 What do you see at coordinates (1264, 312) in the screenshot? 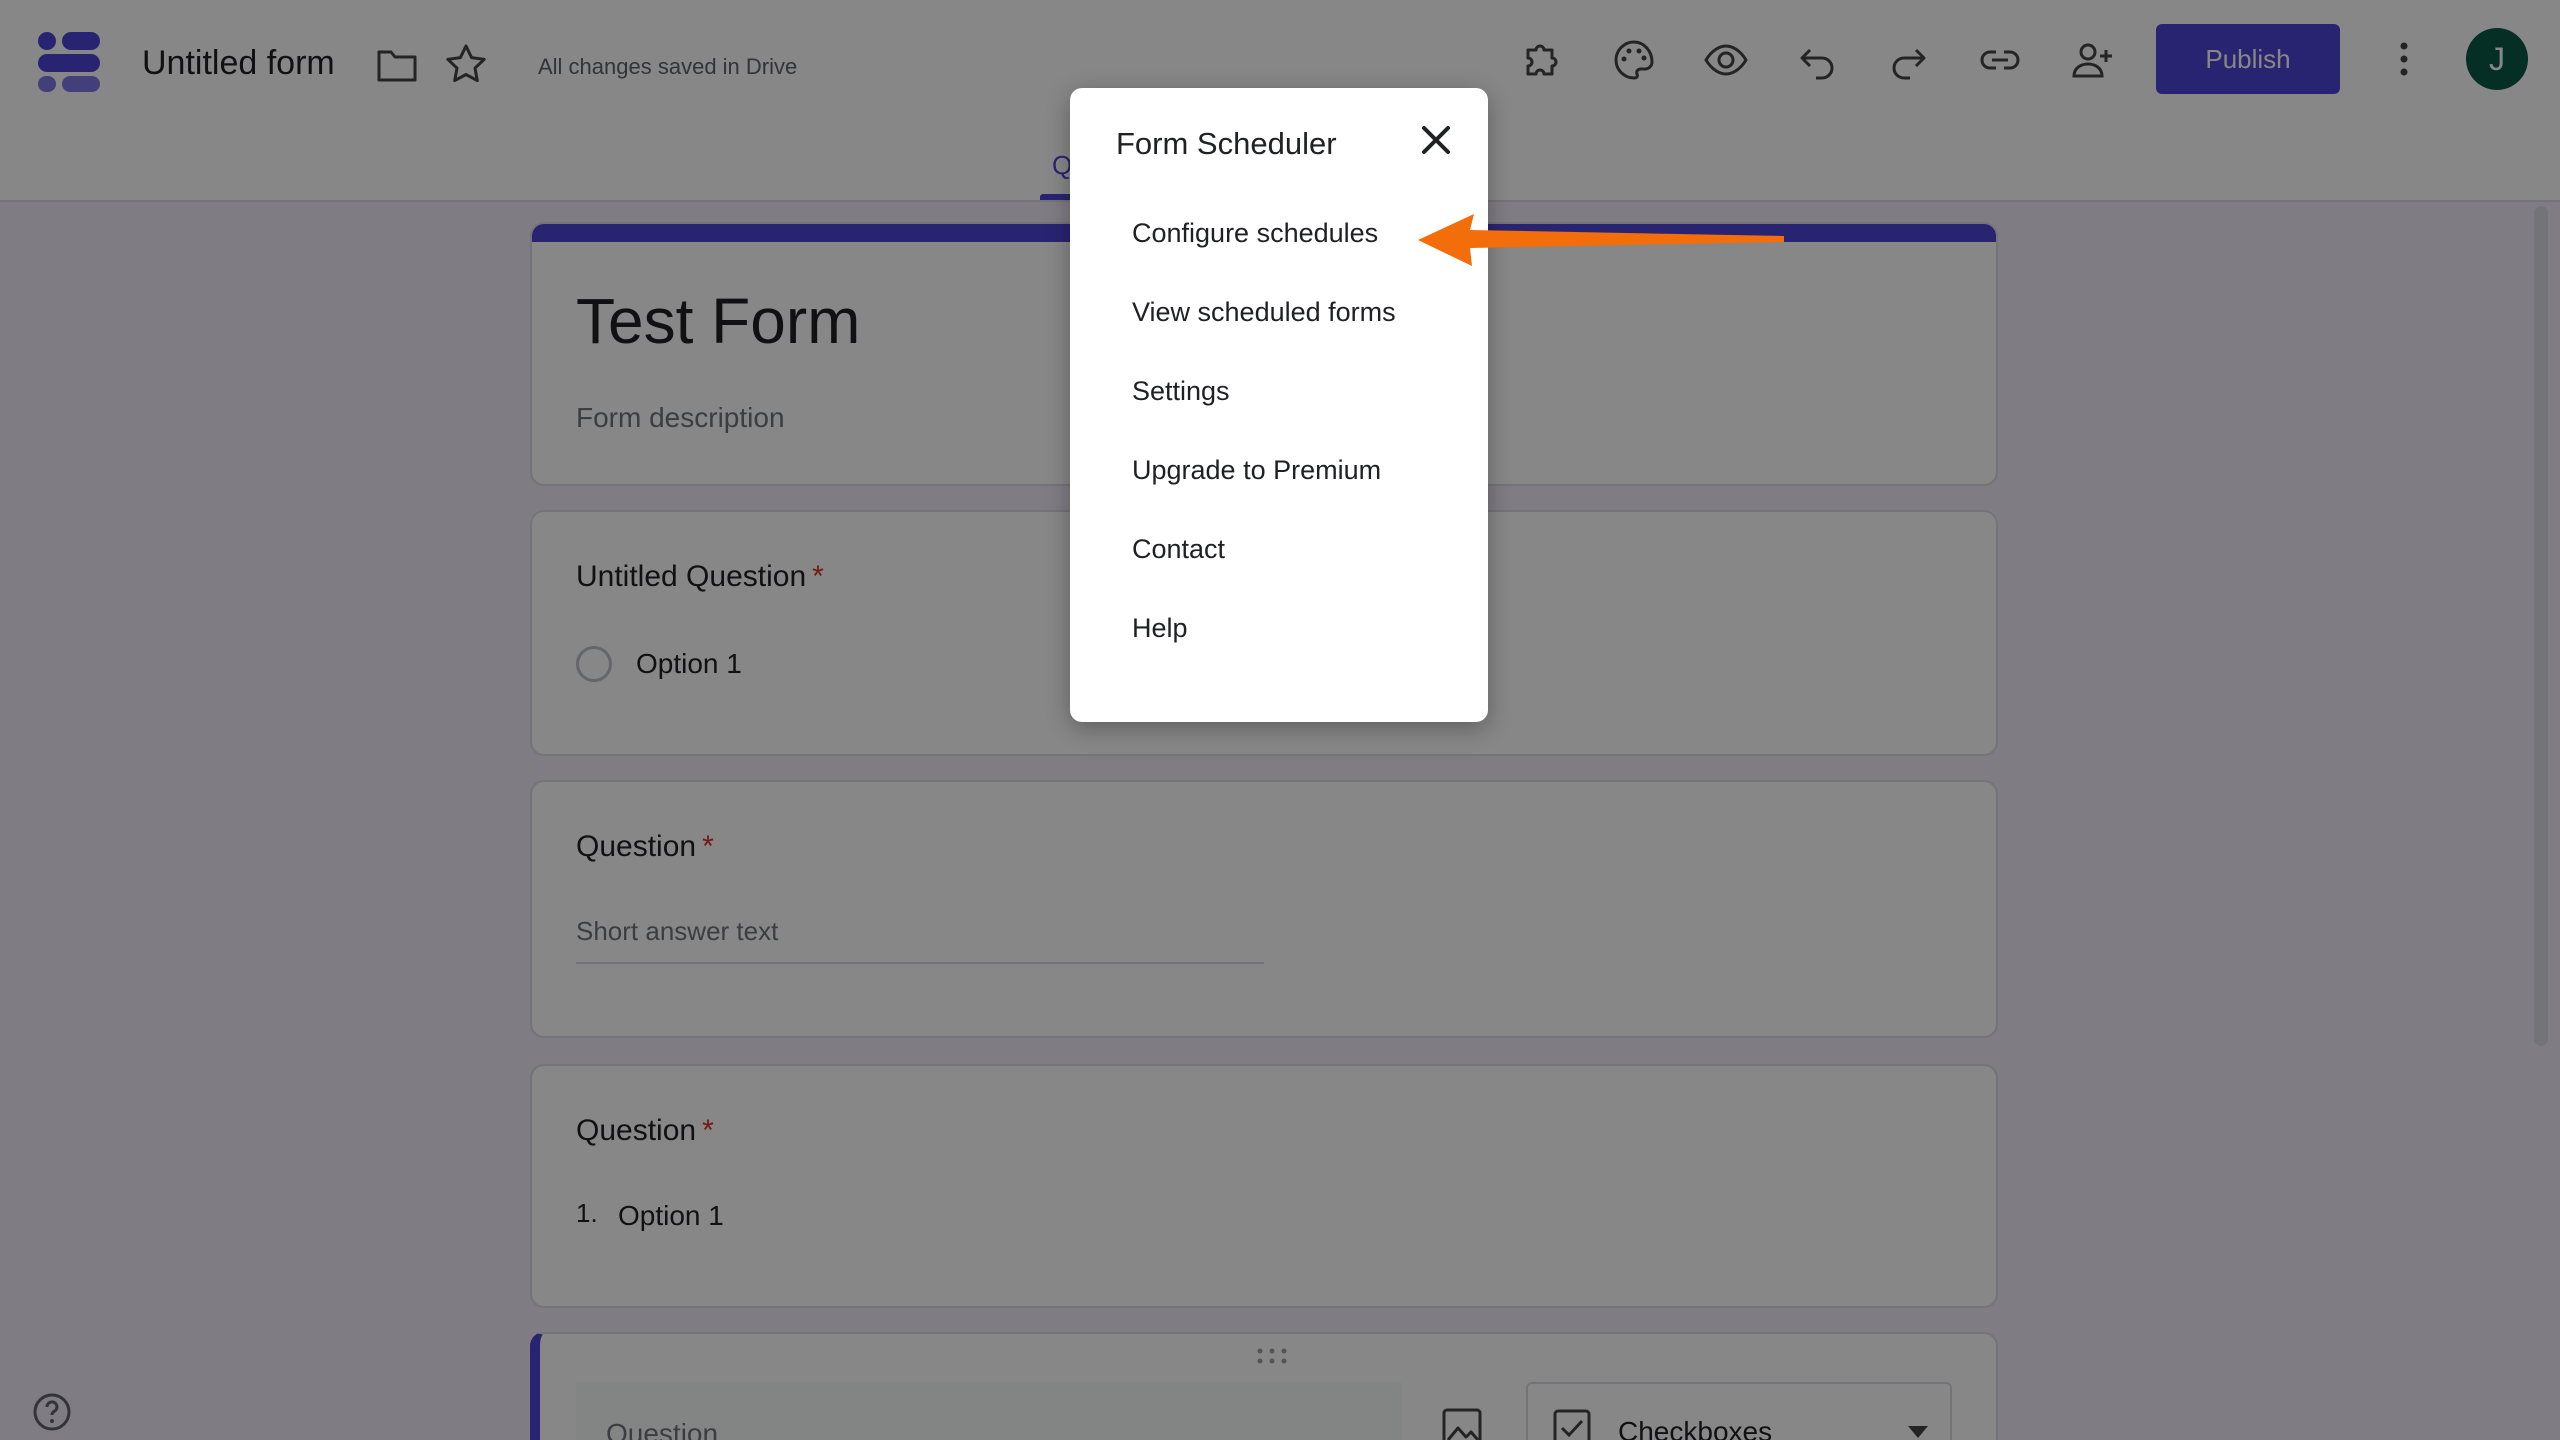
I see `menu-item-view-scheduled-forms: View scheduled forms` at bounding box center [1264, 312].